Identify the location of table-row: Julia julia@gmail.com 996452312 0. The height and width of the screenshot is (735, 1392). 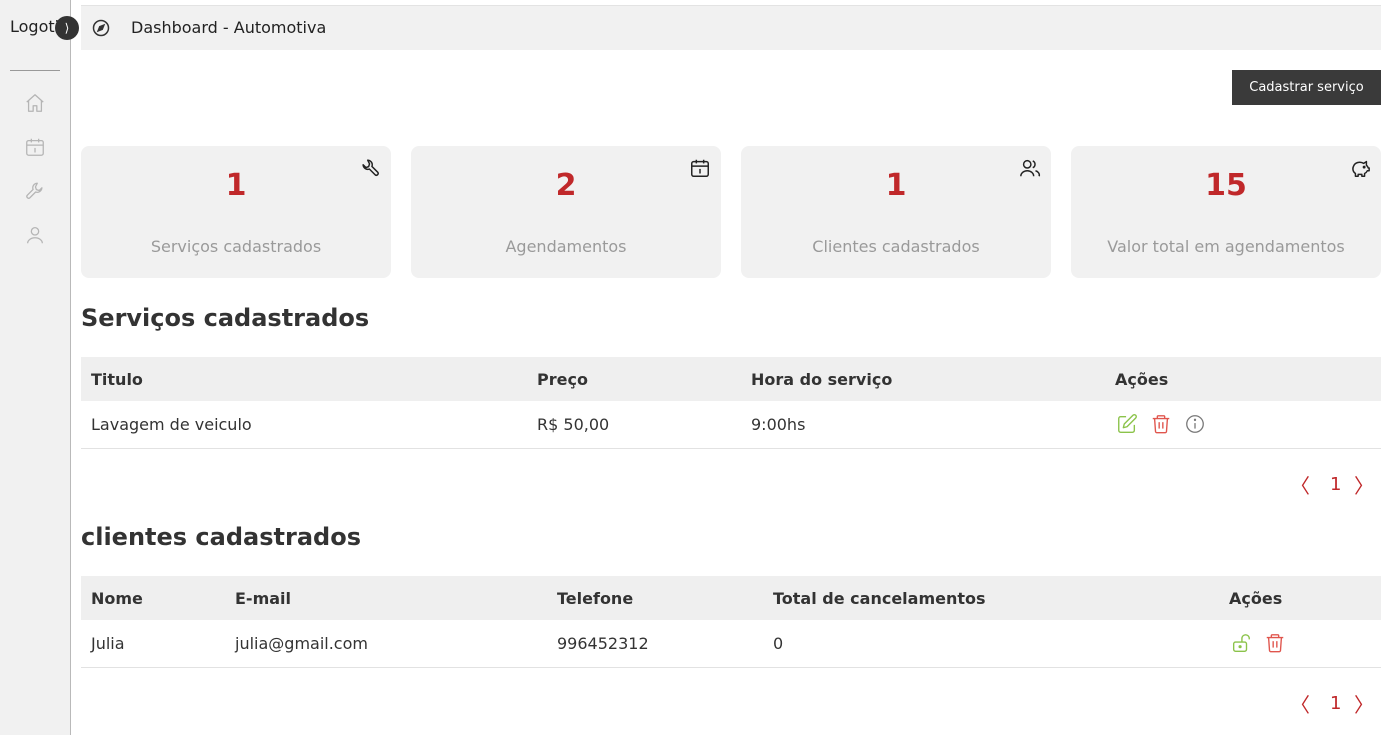
(731, 644).